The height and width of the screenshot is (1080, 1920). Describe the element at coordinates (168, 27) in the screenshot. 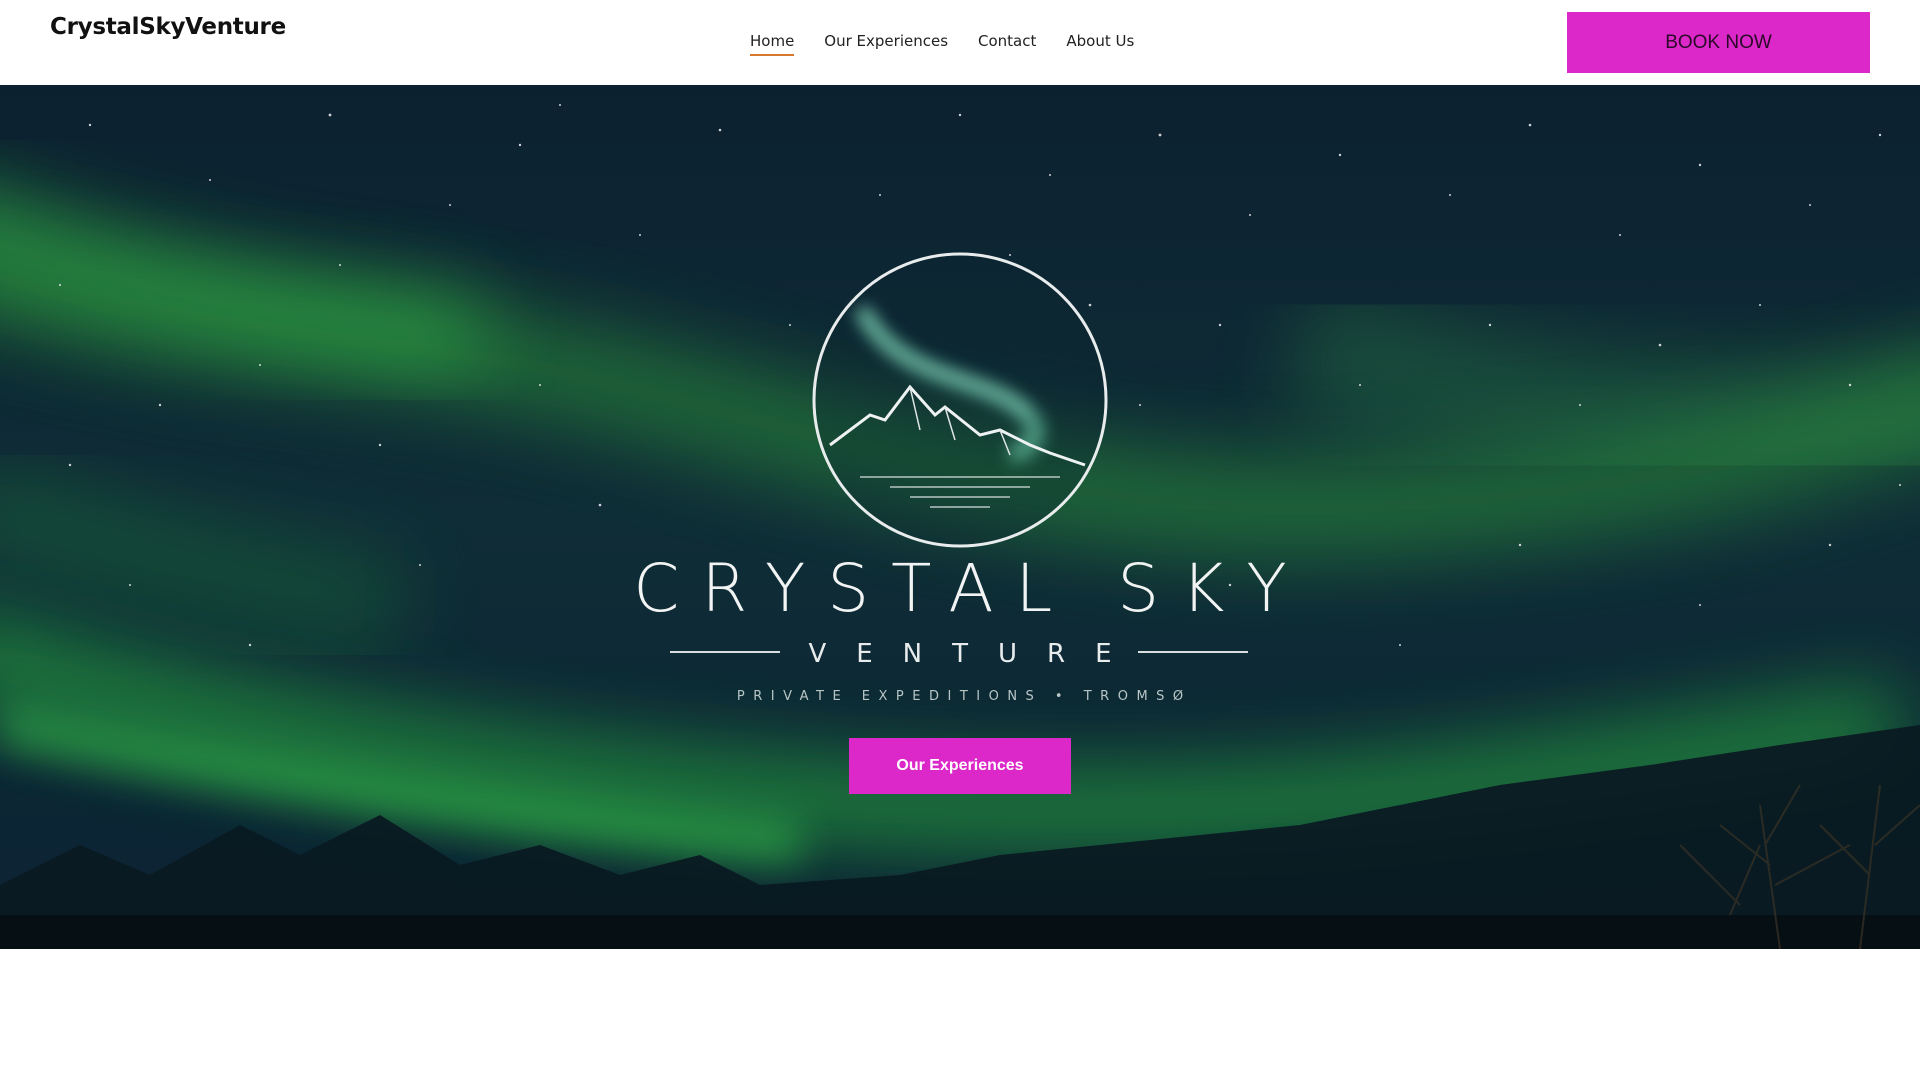

I see `brand-name: CrystalSkyVenture` at that location.